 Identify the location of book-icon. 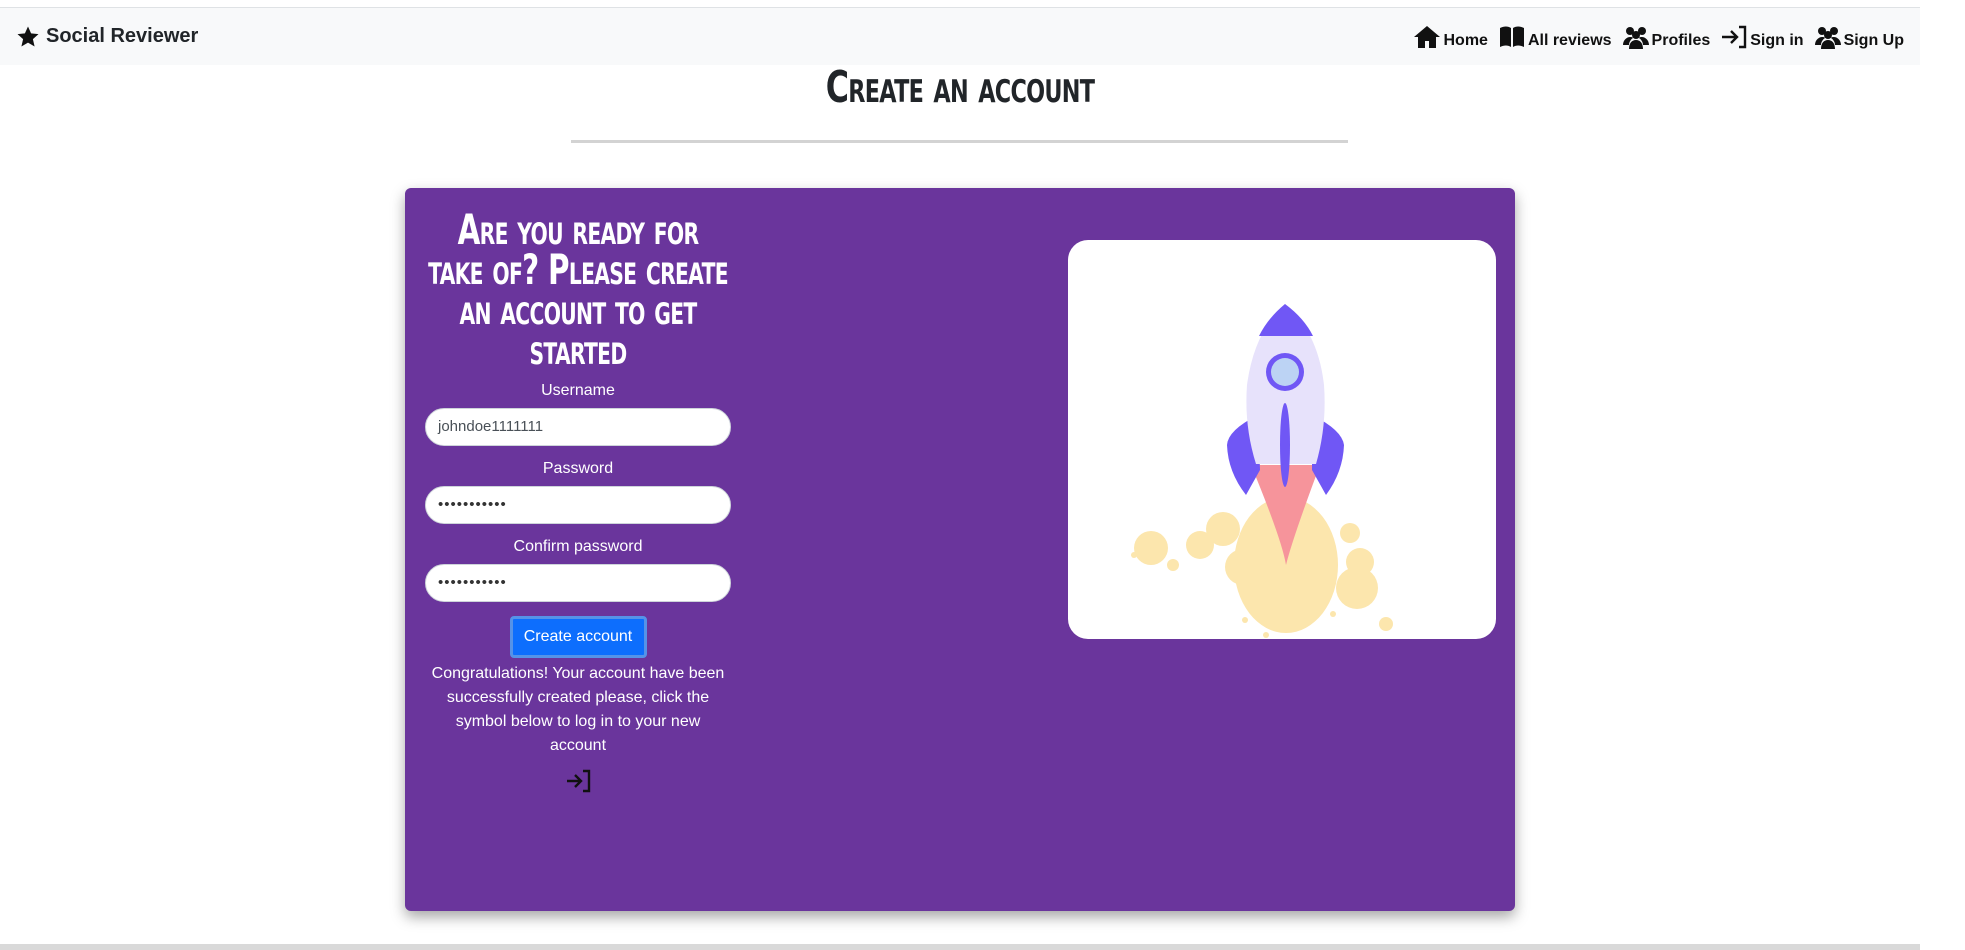
(1511, 36).